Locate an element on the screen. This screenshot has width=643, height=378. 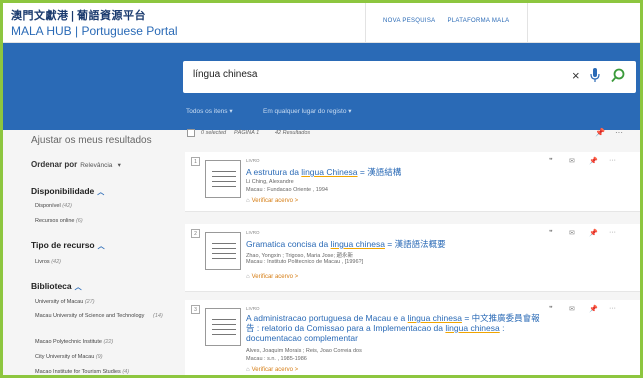
nav-mala-platform: PLATAFORMA MALA is located at coordinates (478, 21).